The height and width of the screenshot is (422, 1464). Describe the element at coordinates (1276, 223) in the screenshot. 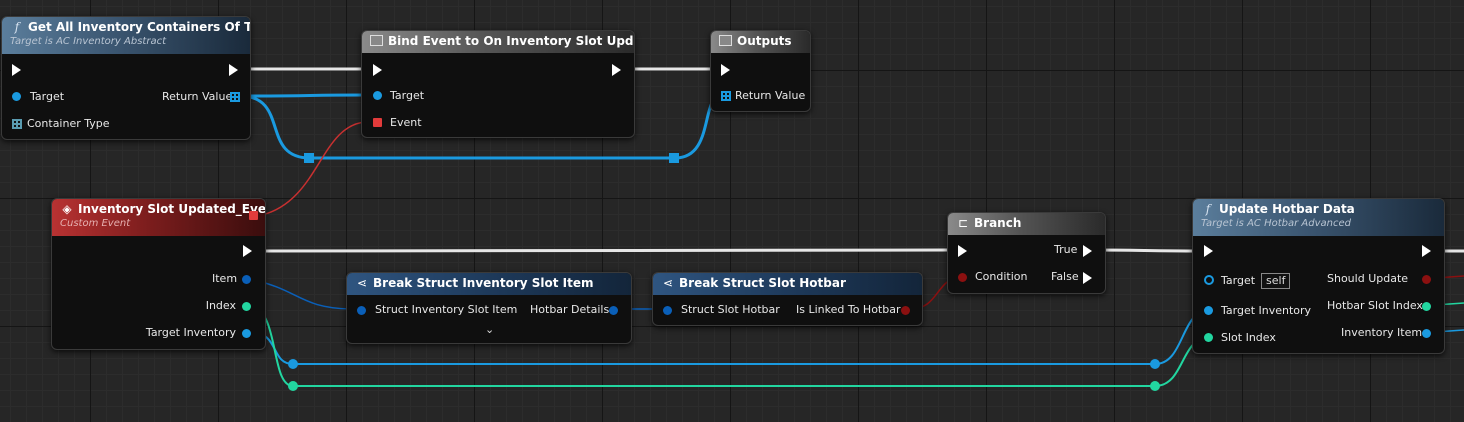

I see `node-subtitle: Target is AC Hotbar Advanced` at that location.